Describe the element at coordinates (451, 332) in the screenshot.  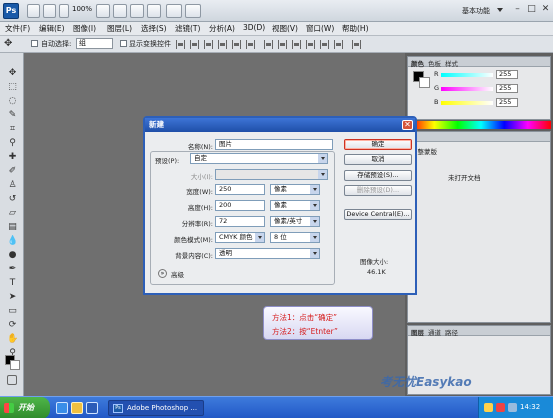
I see `tab-paths: 路径` at that location.